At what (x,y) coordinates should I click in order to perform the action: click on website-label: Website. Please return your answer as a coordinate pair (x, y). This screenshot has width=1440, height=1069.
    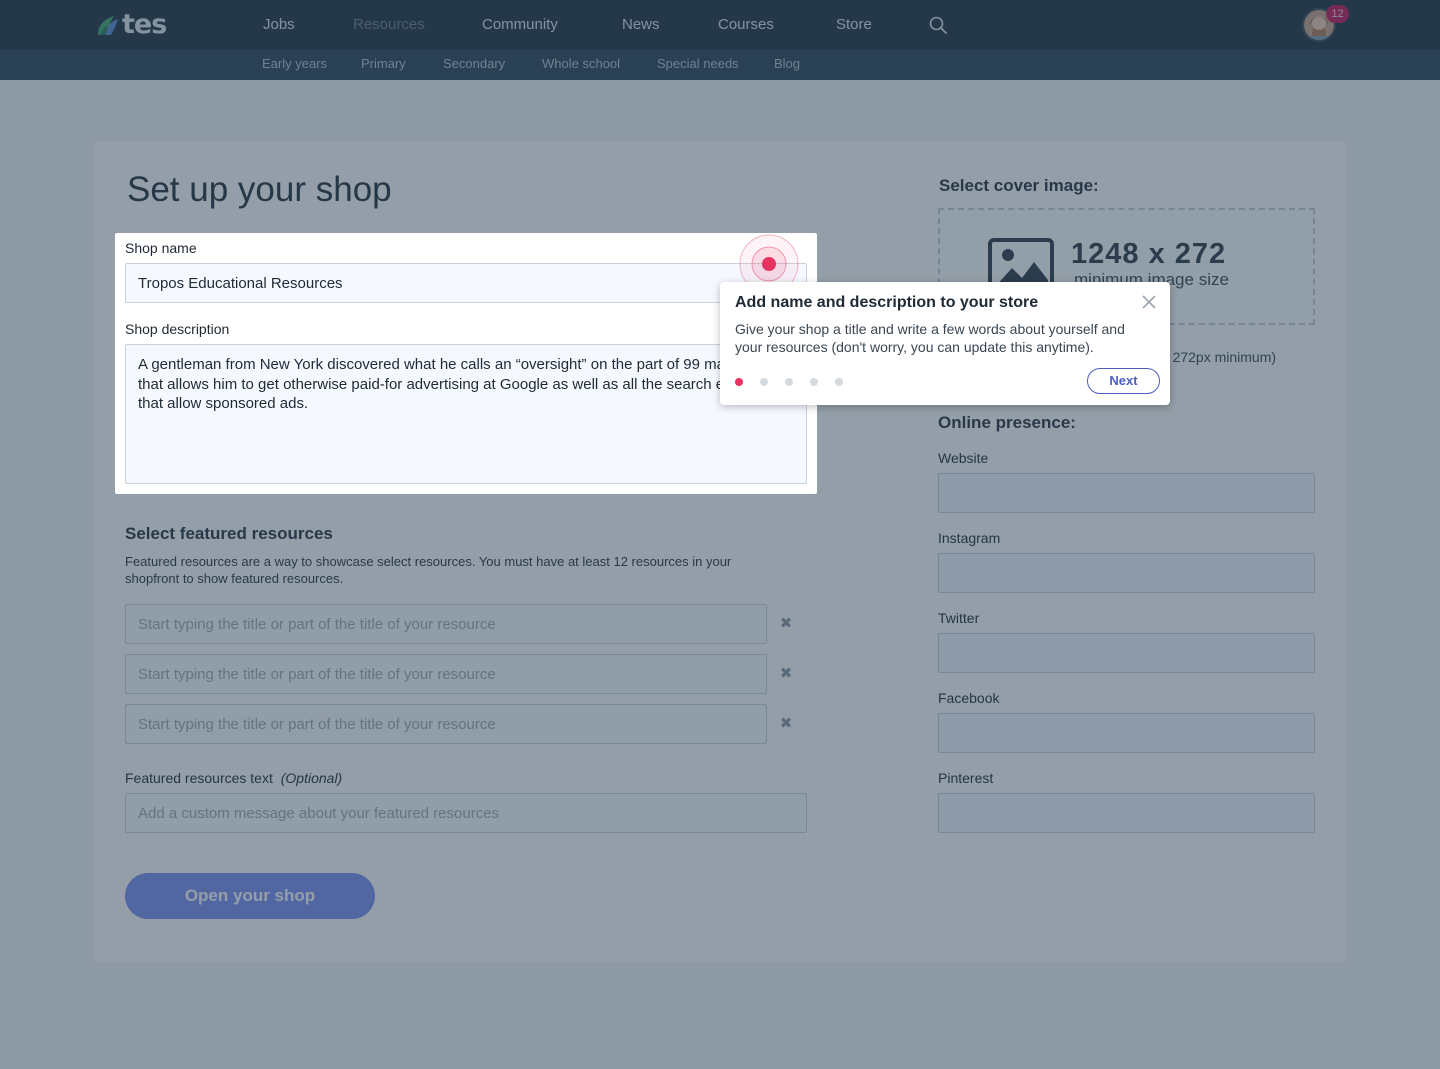
    Looking at the image, I should click on (963, 458).